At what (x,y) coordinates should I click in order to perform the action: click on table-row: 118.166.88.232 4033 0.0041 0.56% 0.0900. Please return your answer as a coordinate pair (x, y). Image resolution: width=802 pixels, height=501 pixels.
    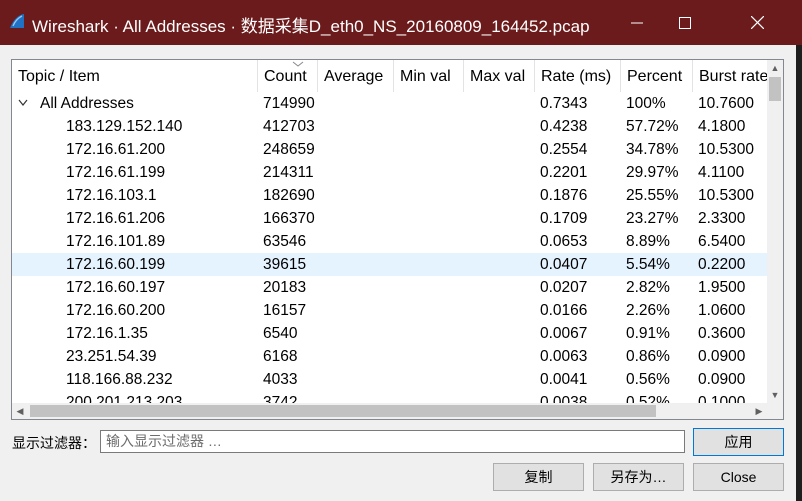
    Looking at the image, I should click on (389, 379).